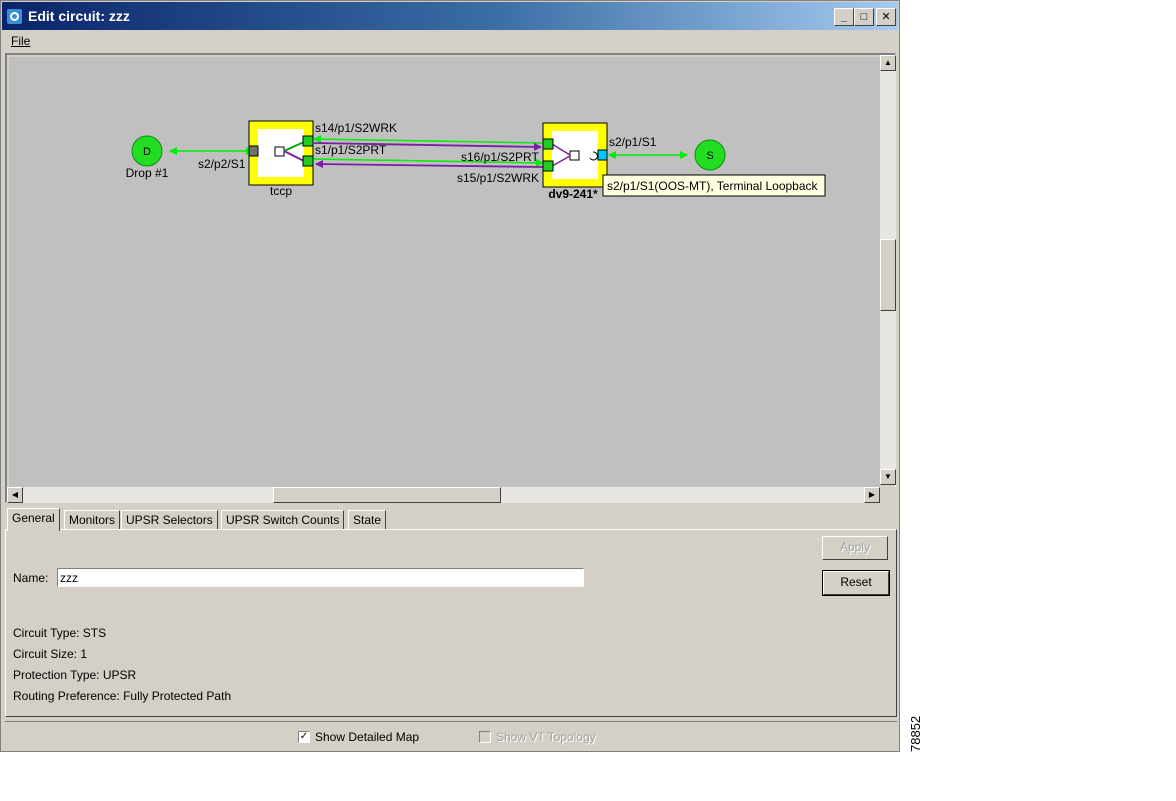  I want to click on scroll-left-icon: ◀, so click(15, 494).